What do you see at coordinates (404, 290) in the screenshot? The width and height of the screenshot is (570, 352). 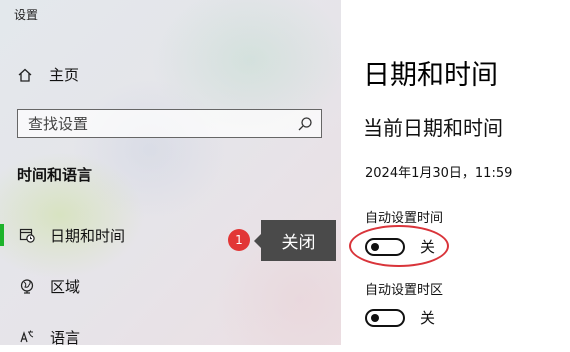 I see `auto-timezone-label: 自动设置时区` at bounding box center [404, 290].